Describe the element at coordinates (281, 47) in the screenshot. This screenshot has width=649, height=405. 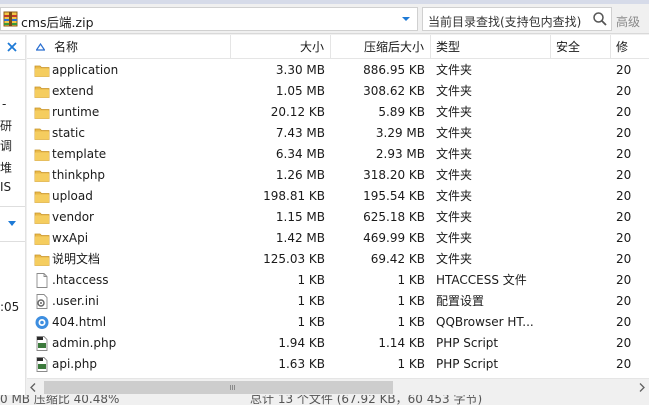
I see `column-header-size: 大小` at that location.